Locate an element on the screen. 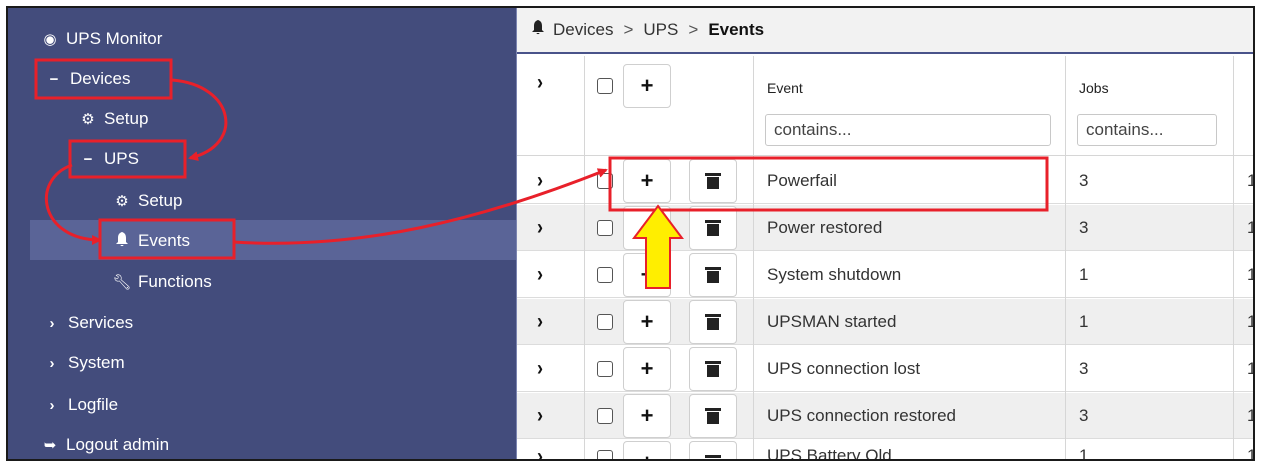  jobs-filter-input is located at coordinates (1147, 130).